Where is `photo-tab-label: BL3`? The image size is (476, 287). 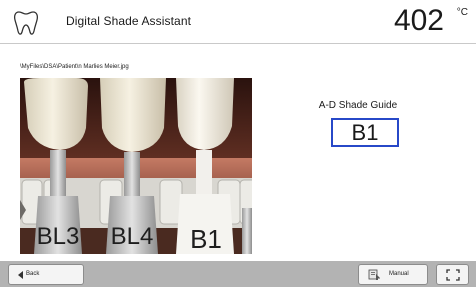
photo-tab-label: BL3 is located at coordinates (58, 236).